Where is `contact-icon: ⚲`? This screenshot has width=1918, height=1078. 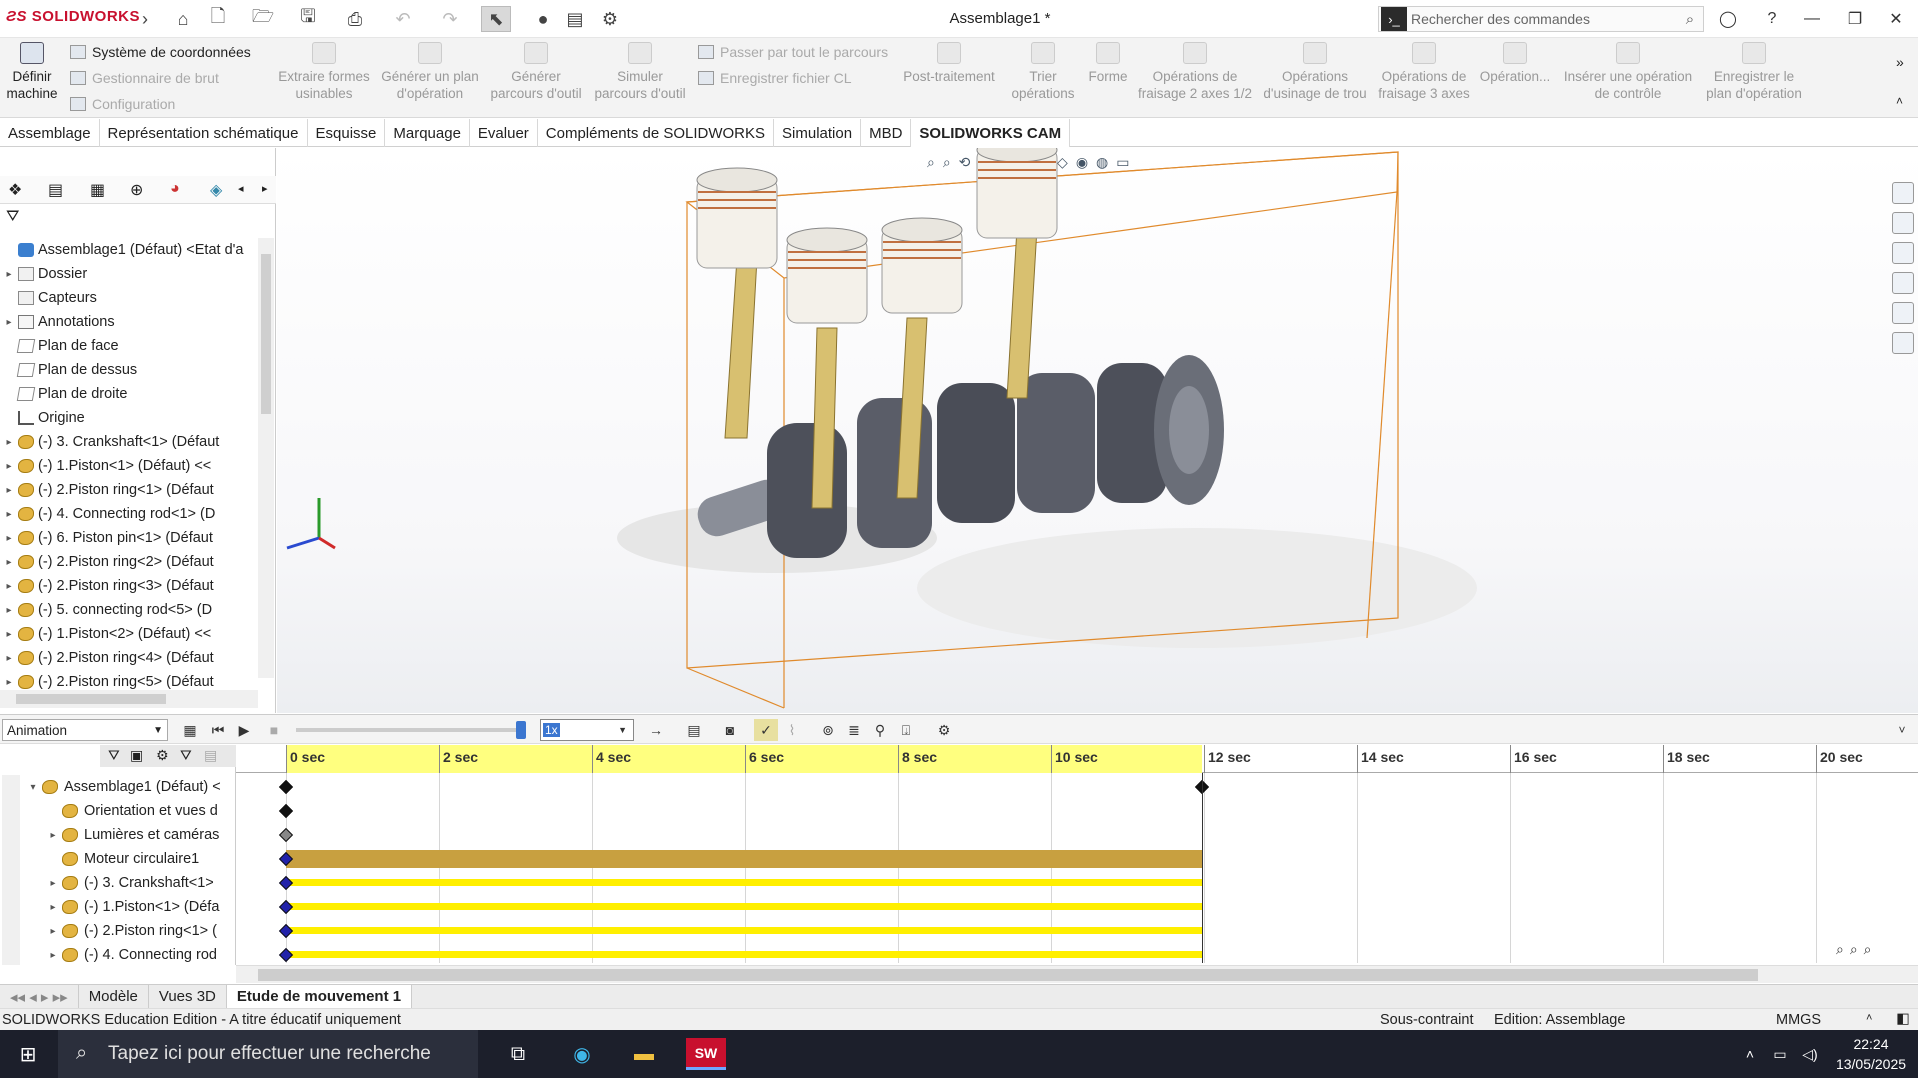
contact-icon: ⚲ is located at coordinates (880, 730).